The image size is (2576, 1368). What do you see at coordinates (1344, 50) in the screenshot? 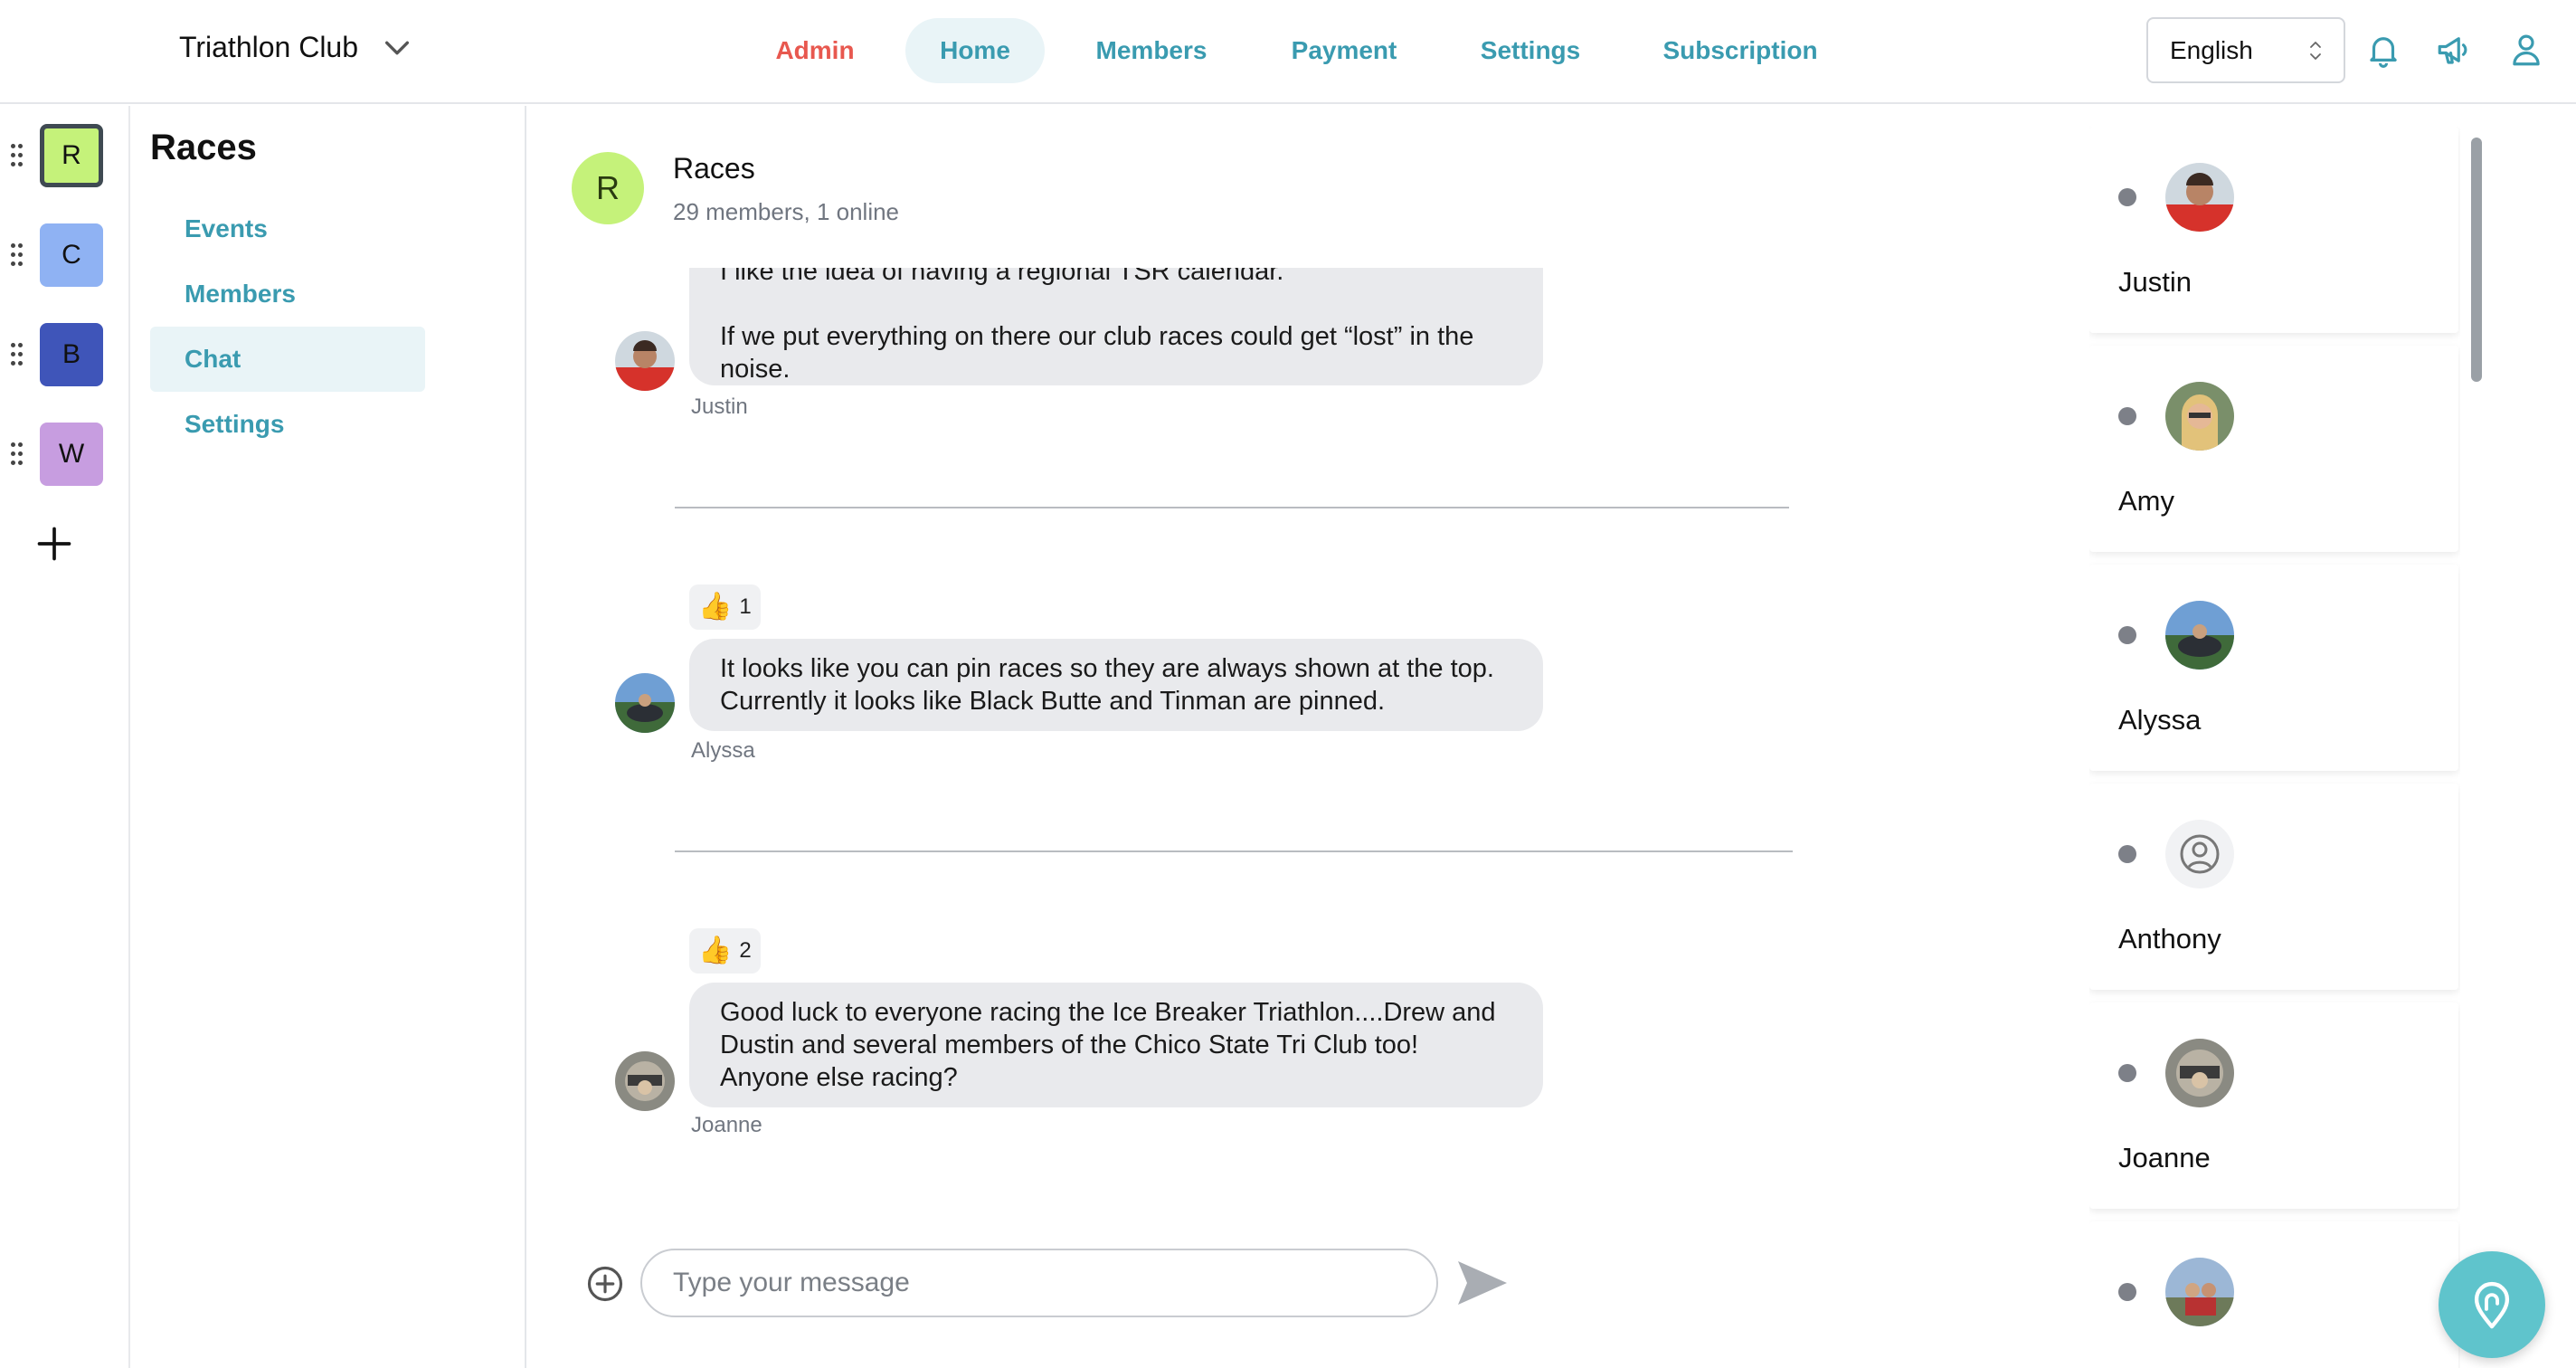
I see `nav-payment: Payment` at bounding box center [1344, 50].